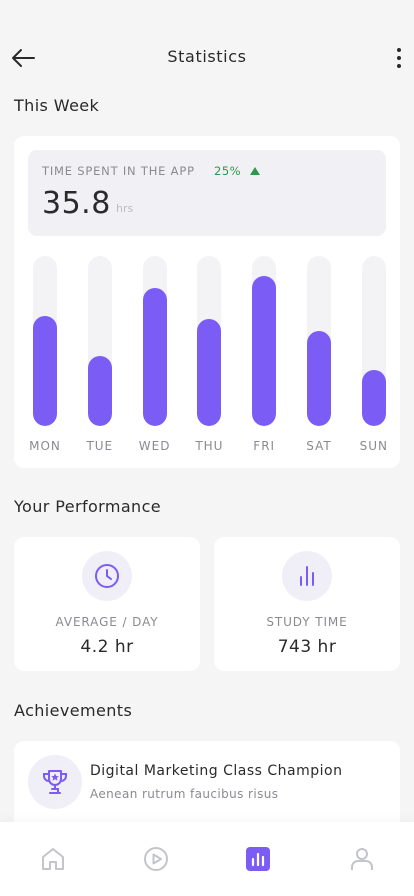 The width and height of the screenshot is (414, 896). I want to click on more-options-icon, so click(399, 58).